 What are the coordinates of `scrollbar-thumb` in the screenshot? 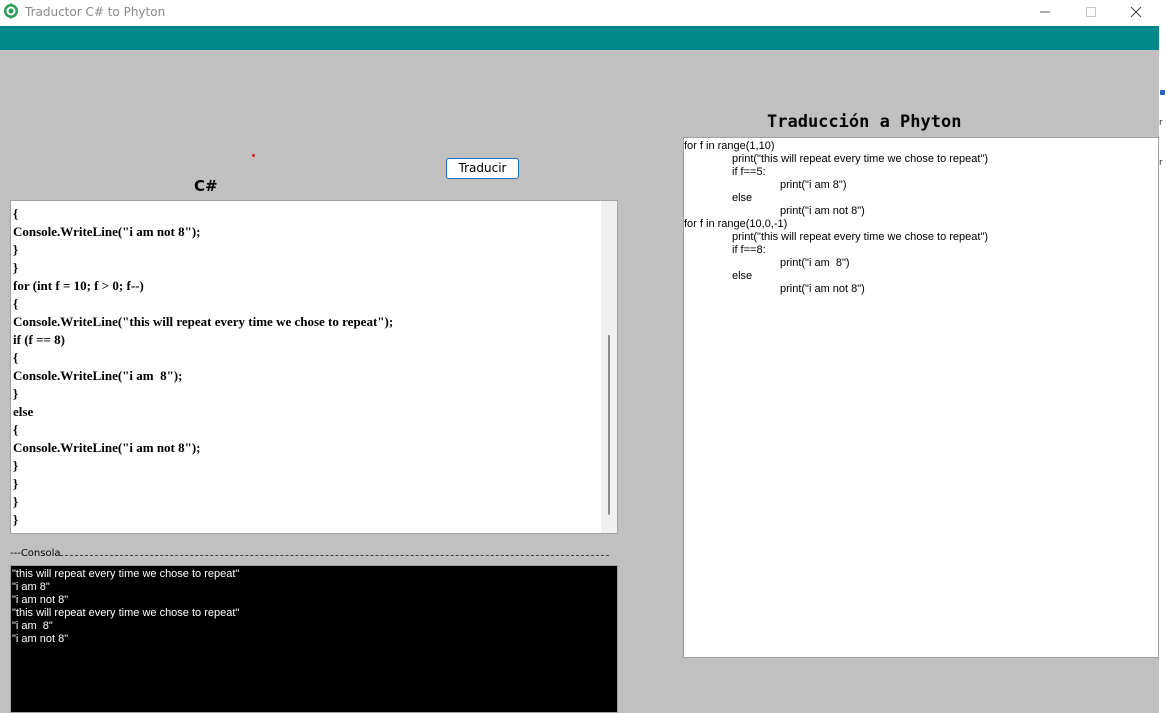 It's located at (609, 425).